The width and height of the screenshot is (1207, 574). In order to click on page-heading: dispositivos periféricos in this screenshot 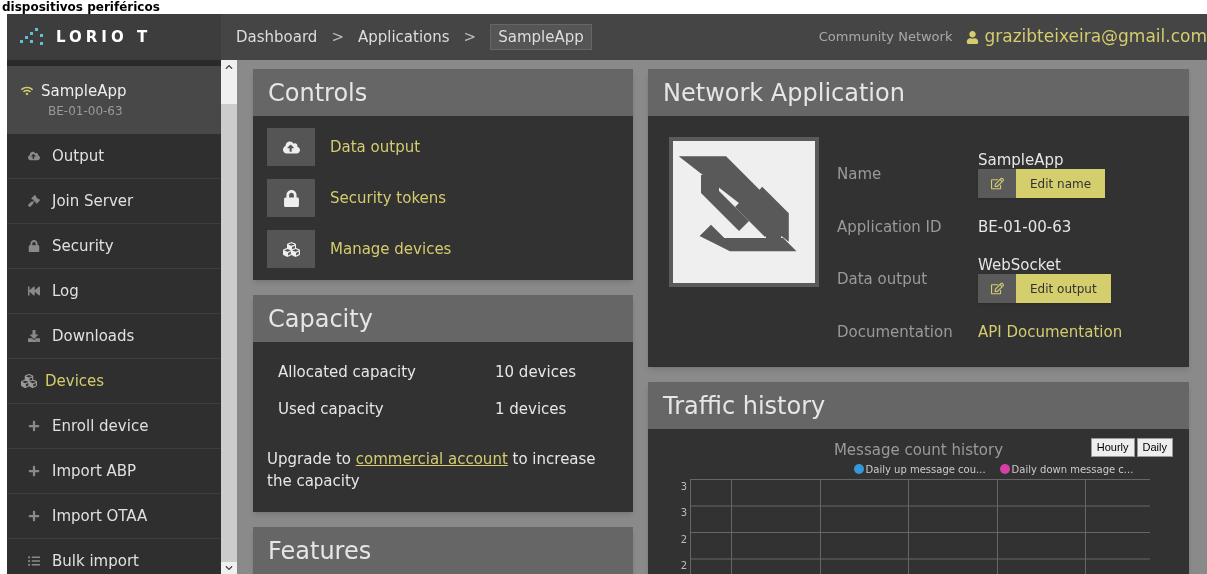, I will do `click(81, 7)`.